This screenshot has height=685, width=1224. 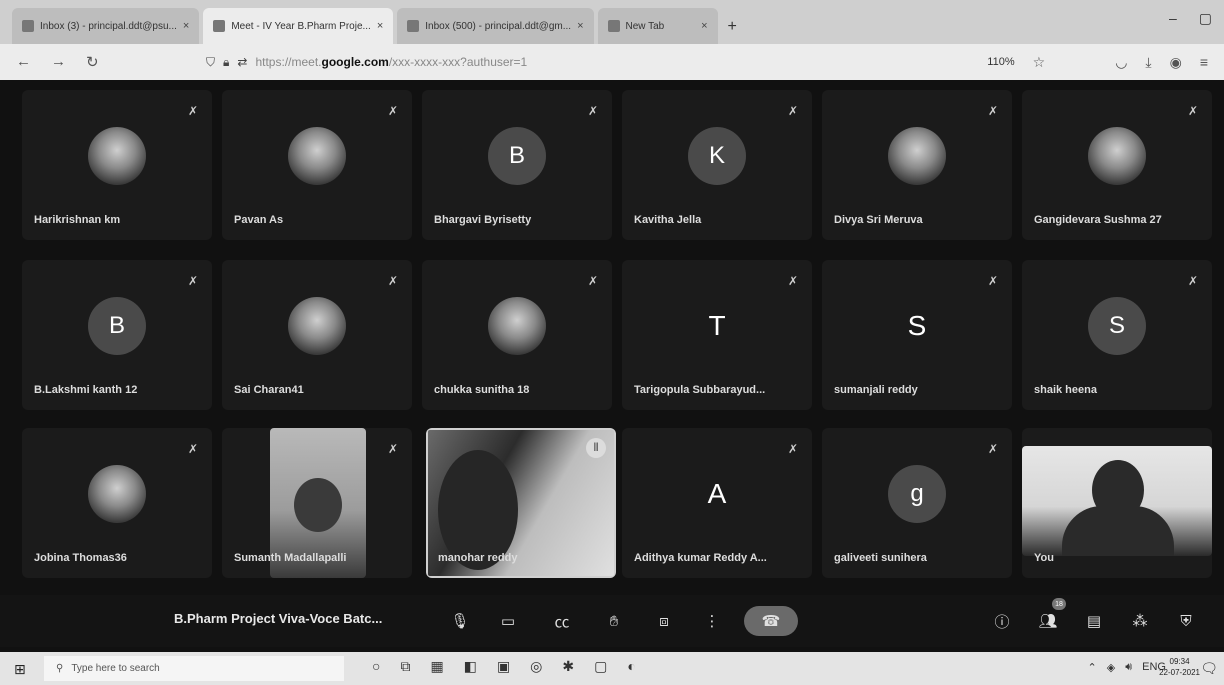 What do you see at coordinates (521, 503) in the screenshot?
I see `participant-tile-active-speaker: ⦀ manohar reddy` at bounding box center [521, 503].